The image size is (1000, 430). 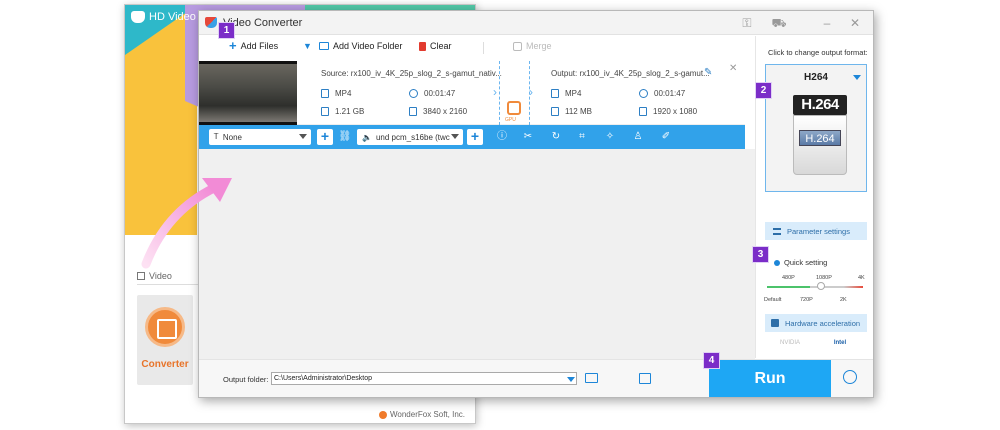 What do you see at coordinates (770, 378) in the screenshot?
I see `run-button: Run` at bounding box center [770, 378].